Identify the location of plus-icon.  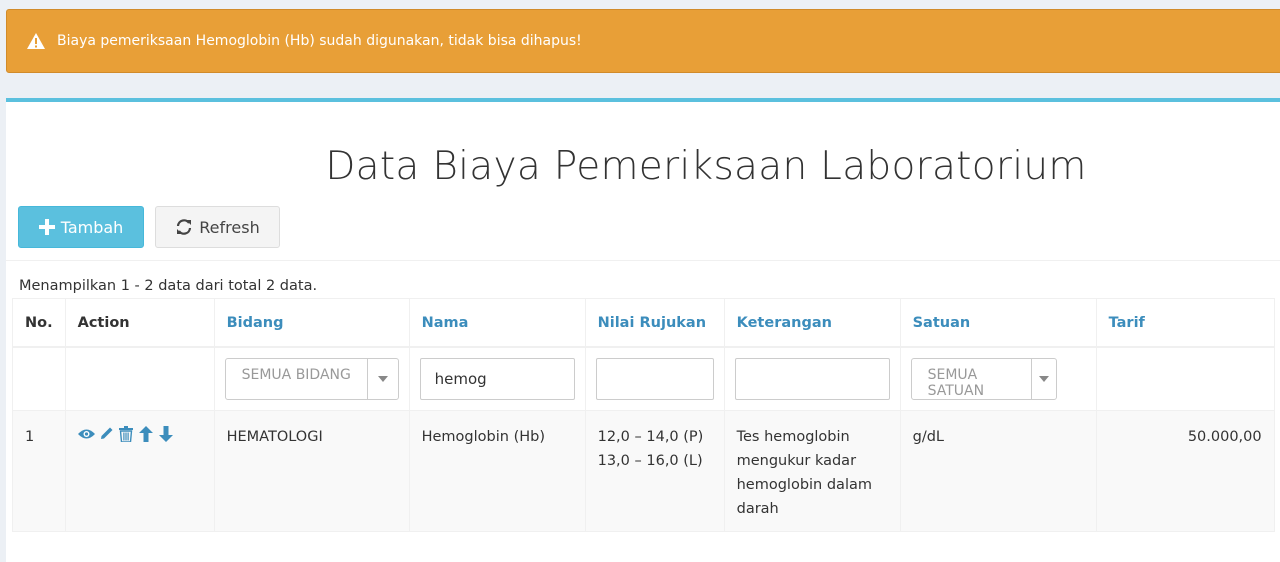
(46, 227).